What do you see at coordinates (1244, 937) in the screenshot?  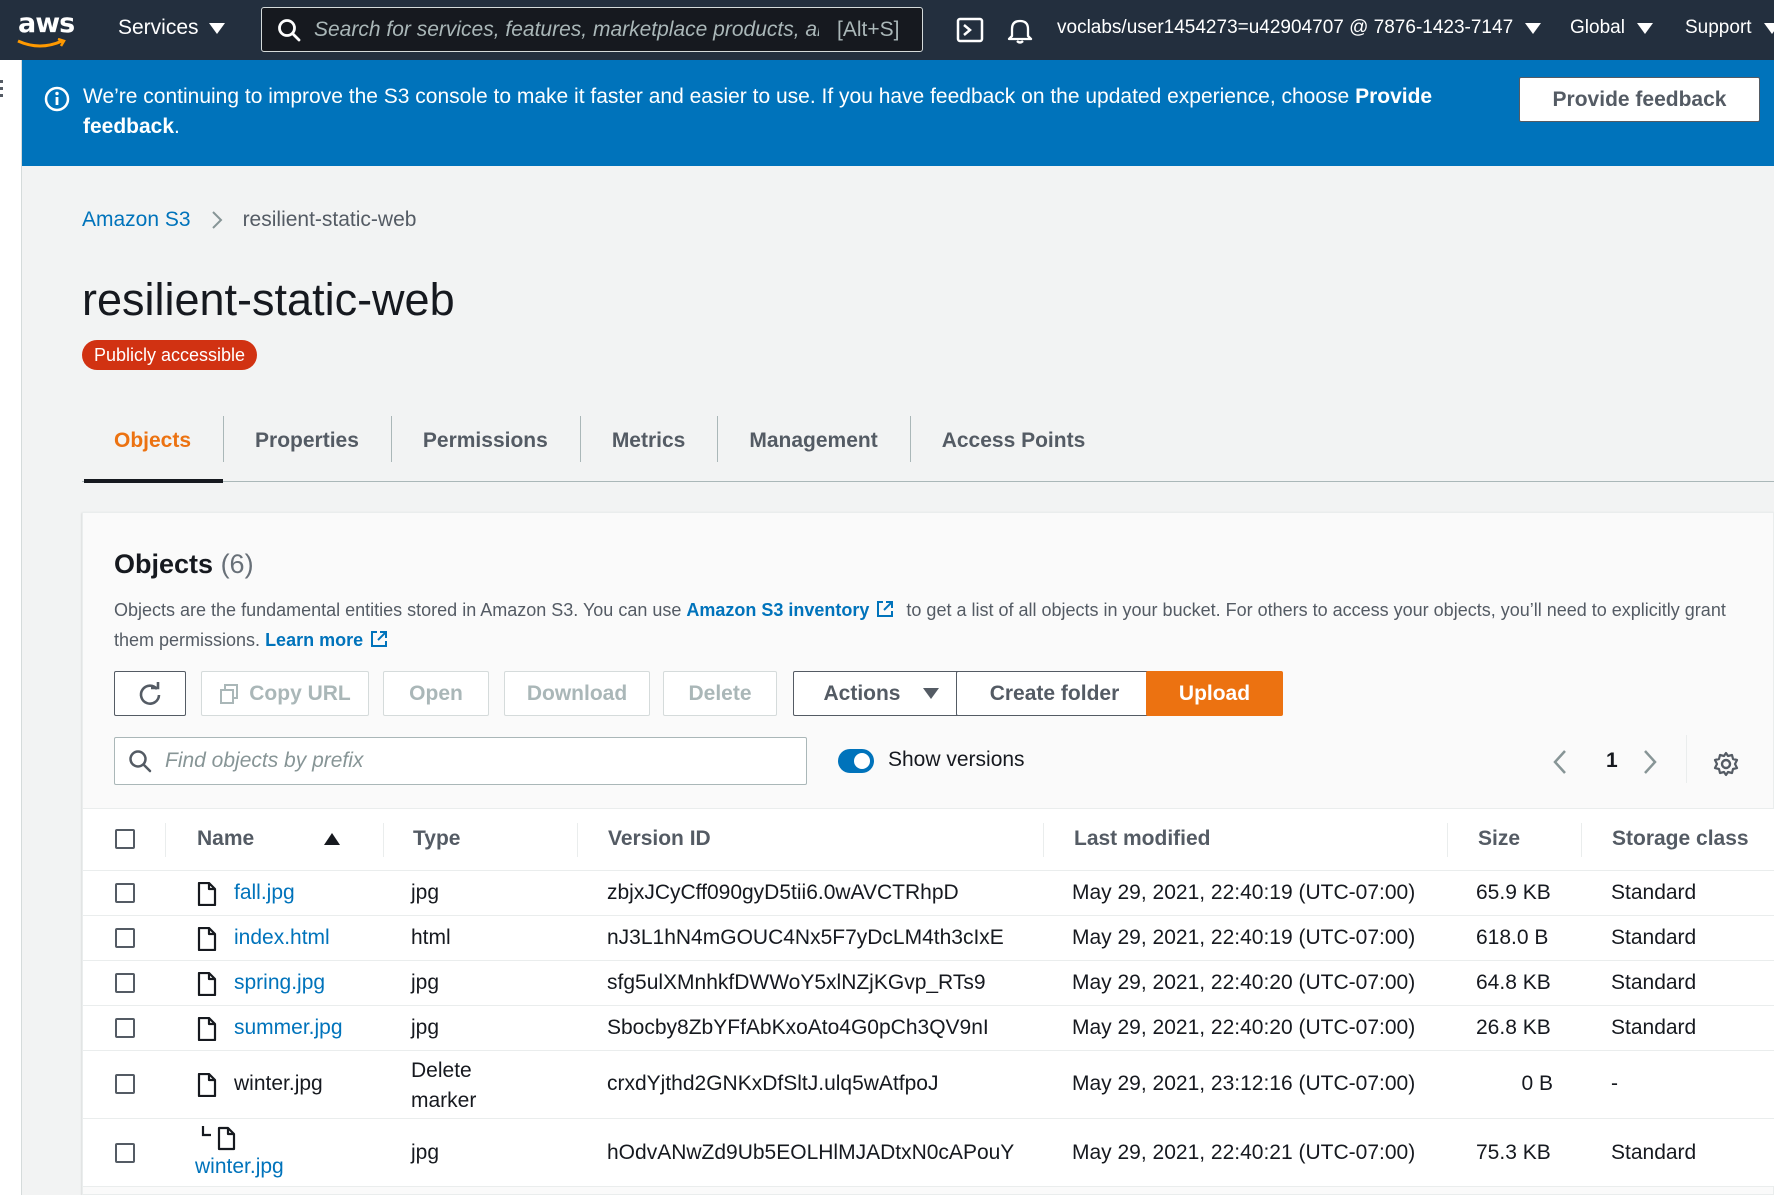 I see `object-last-modified: May 29, 2021, 22:40:19 (UTC-07:00)` at bounding box center [1244, 937].